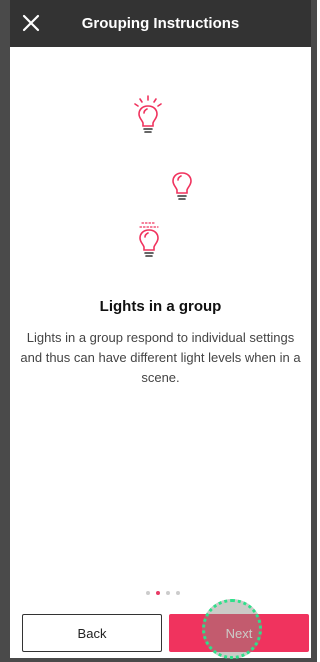 The width and height of the screenshot is (320, 662). What do you see at coordinates (182, 186) in the screenshot?
I see `lightbulb-icon` at bounding box center [182, 186].